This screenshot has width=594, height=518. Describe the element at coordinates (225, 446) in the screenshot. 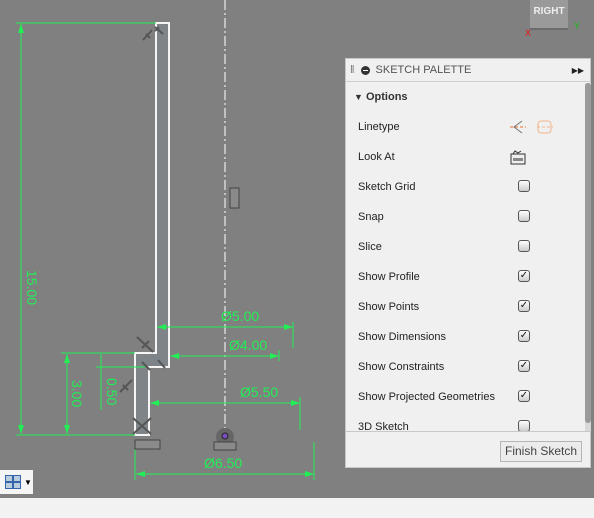

I see `fix-constraint-icon` at that location.